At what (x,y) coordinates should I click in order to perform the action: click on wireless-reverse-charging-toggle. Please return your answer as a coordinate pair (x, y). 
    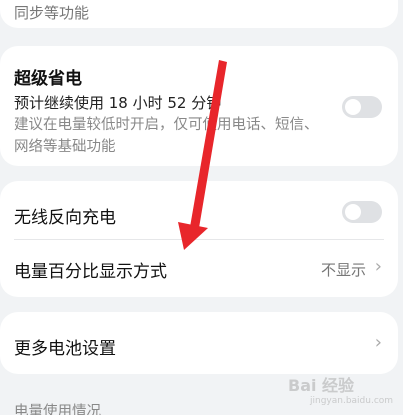
    Looking at the image, I should click on (362, 212).